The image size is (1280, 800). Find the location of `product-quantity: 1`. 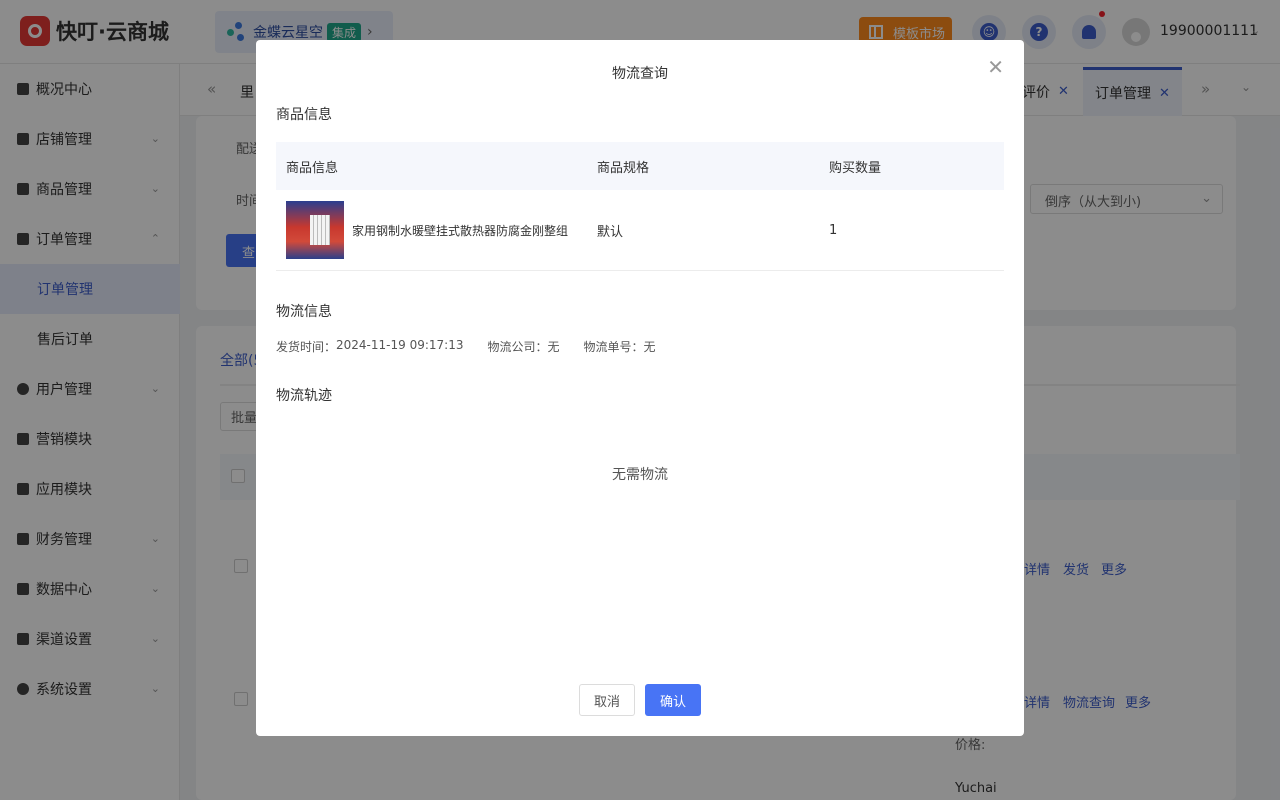

product-quantity: 1 is located at coordinates (833, 230).